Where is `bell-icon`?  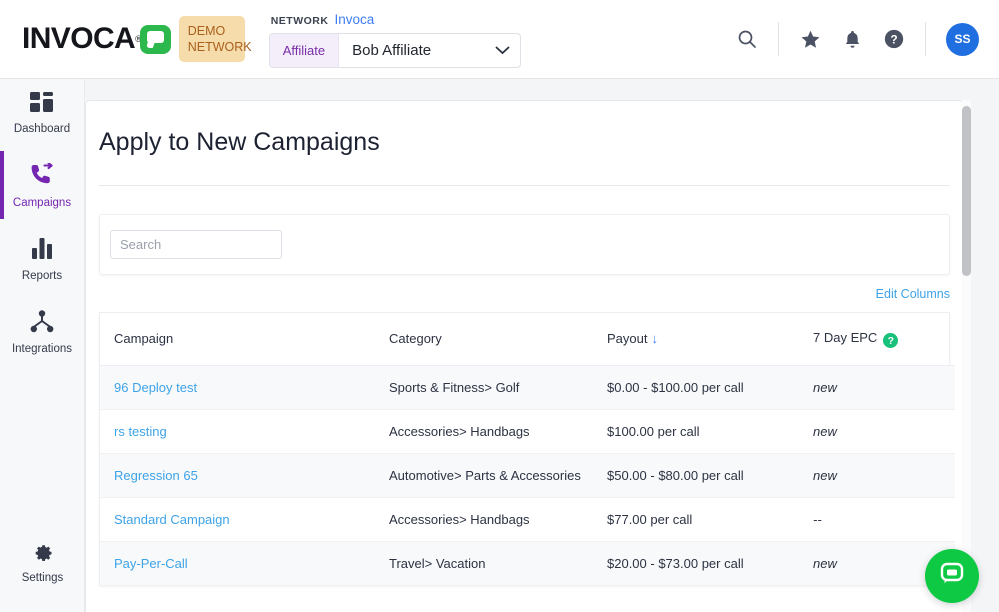
bell-icon is located at coordinates (852, 39).